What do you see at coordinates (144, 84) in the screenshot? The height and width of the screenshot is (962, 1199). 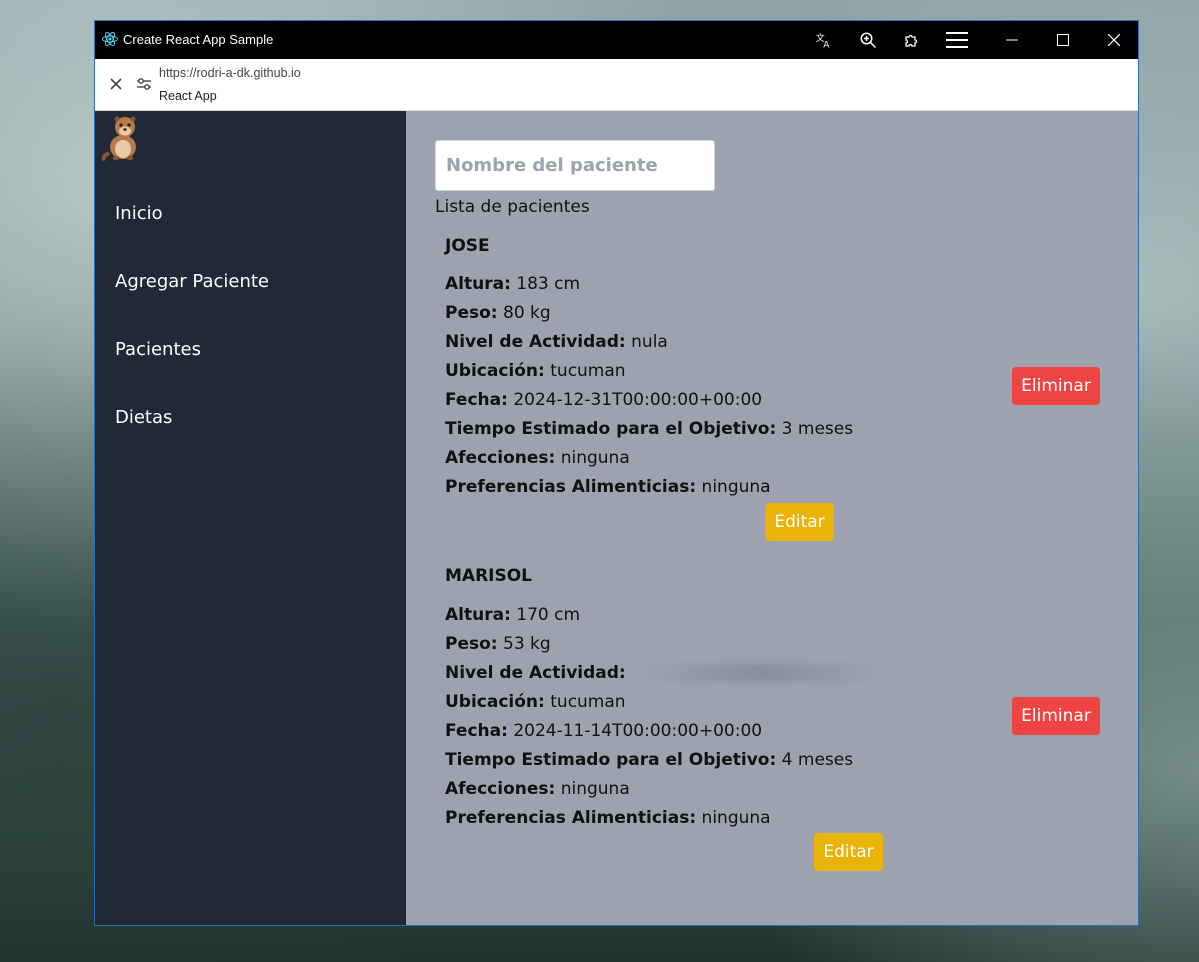 I see `tune-icon` at bounding box center [144, 84].